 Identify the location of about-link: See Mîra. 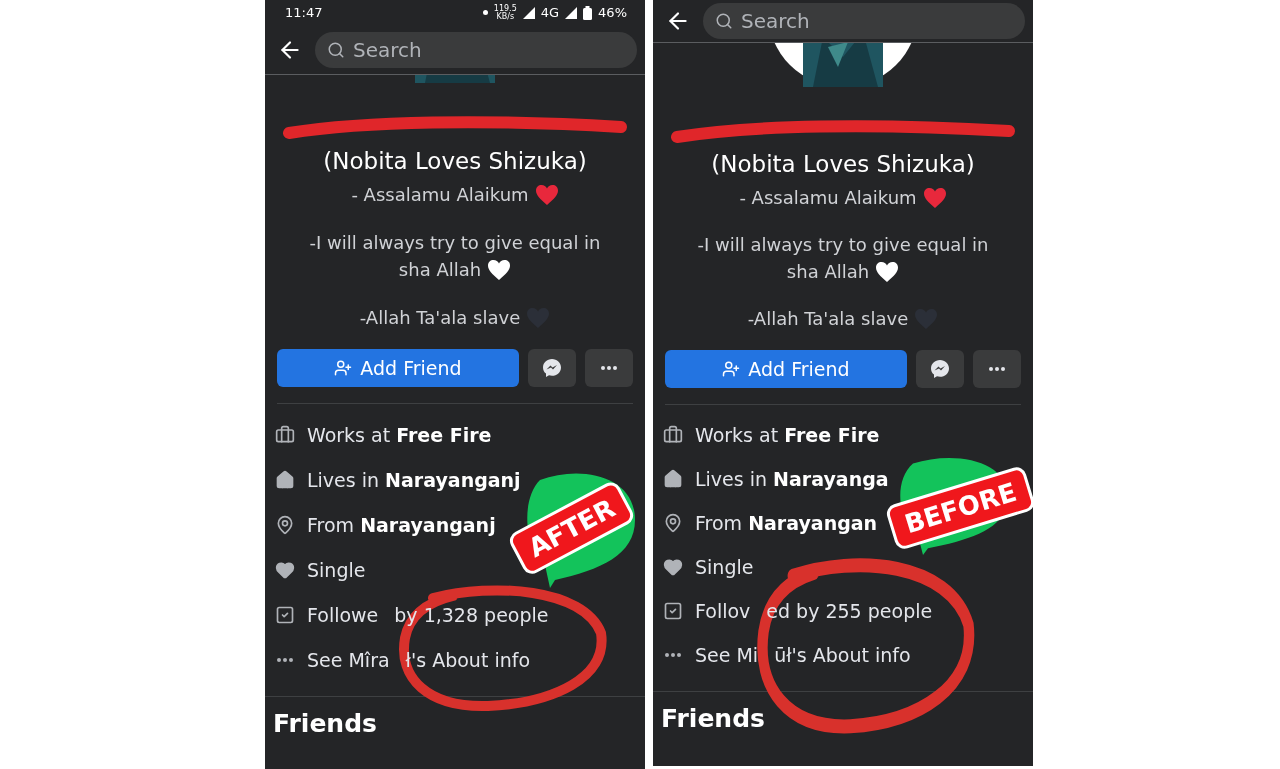
(348, 659).